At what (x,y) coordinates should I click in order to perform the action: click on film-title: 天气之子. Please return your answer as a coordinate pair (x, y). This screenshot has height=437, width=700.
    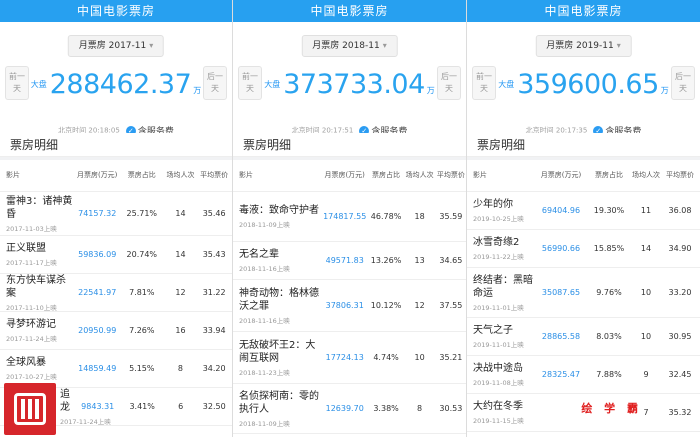
    Looking at the image, I should click on (493, 330).